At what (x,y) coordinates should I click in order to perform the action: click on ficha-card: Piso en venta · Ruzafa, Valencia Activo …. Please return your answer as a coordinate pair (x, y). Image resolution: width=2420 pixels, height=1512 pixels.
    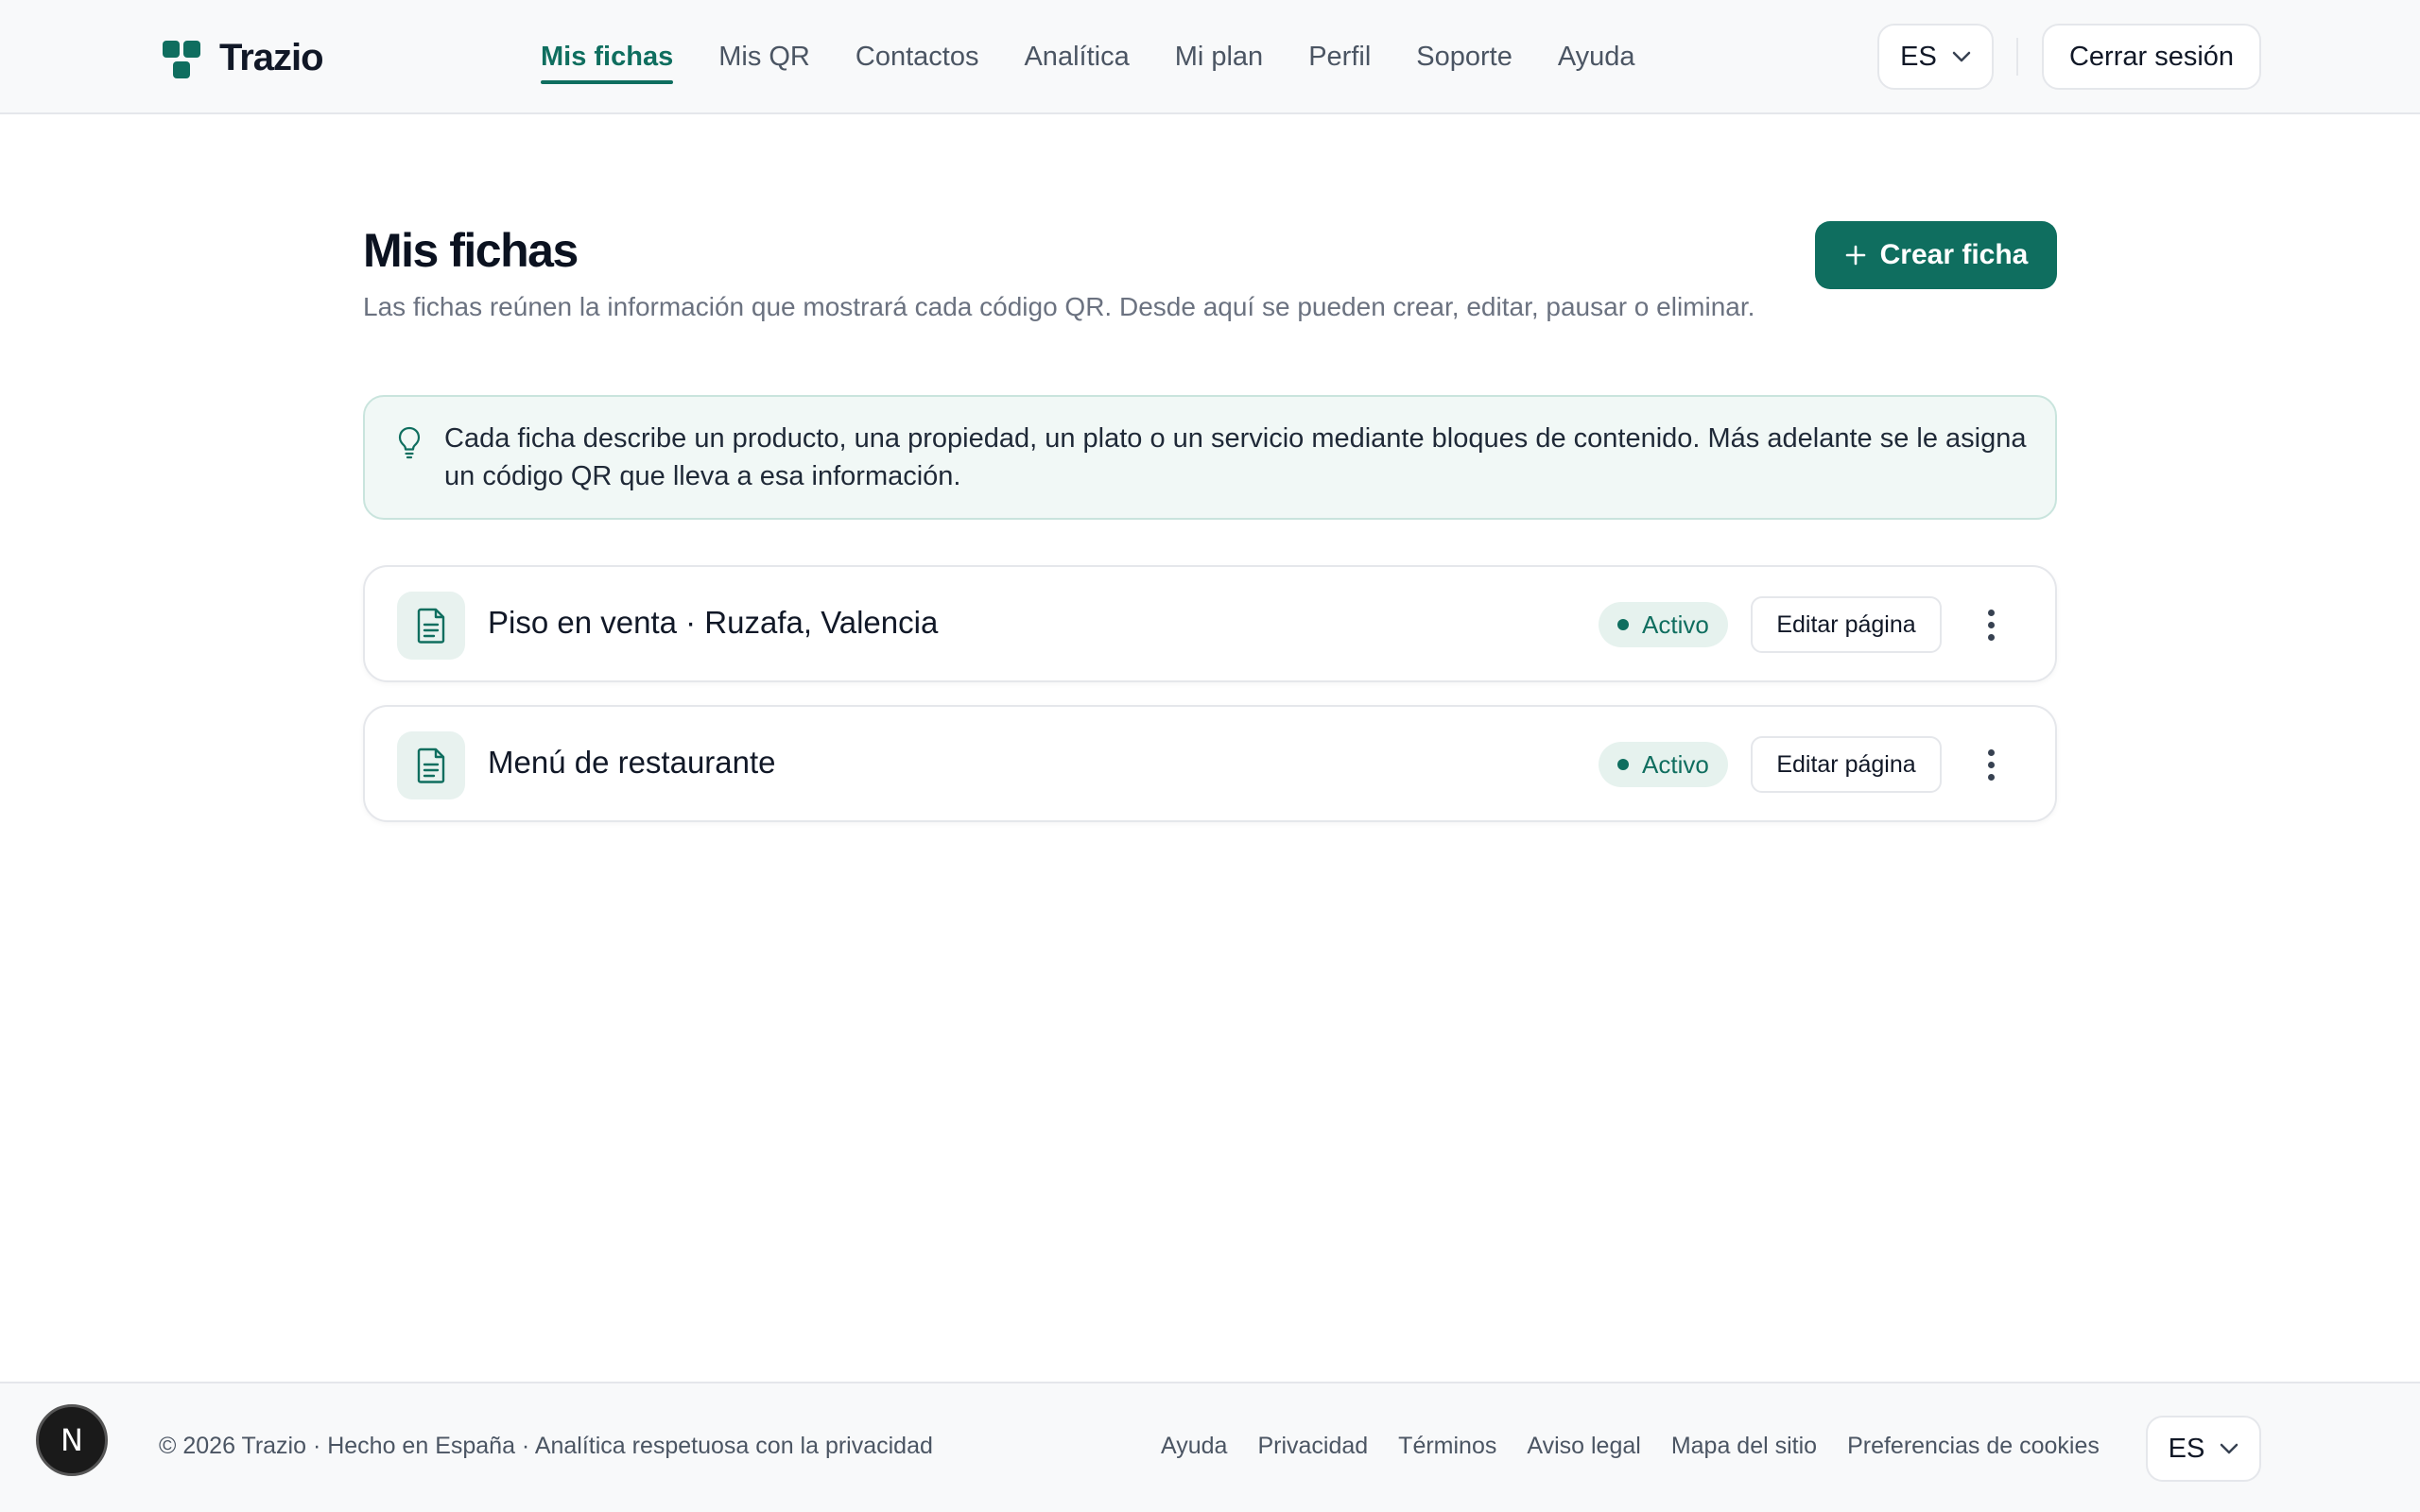
    Looking at the image, I should click on (1210, 623).